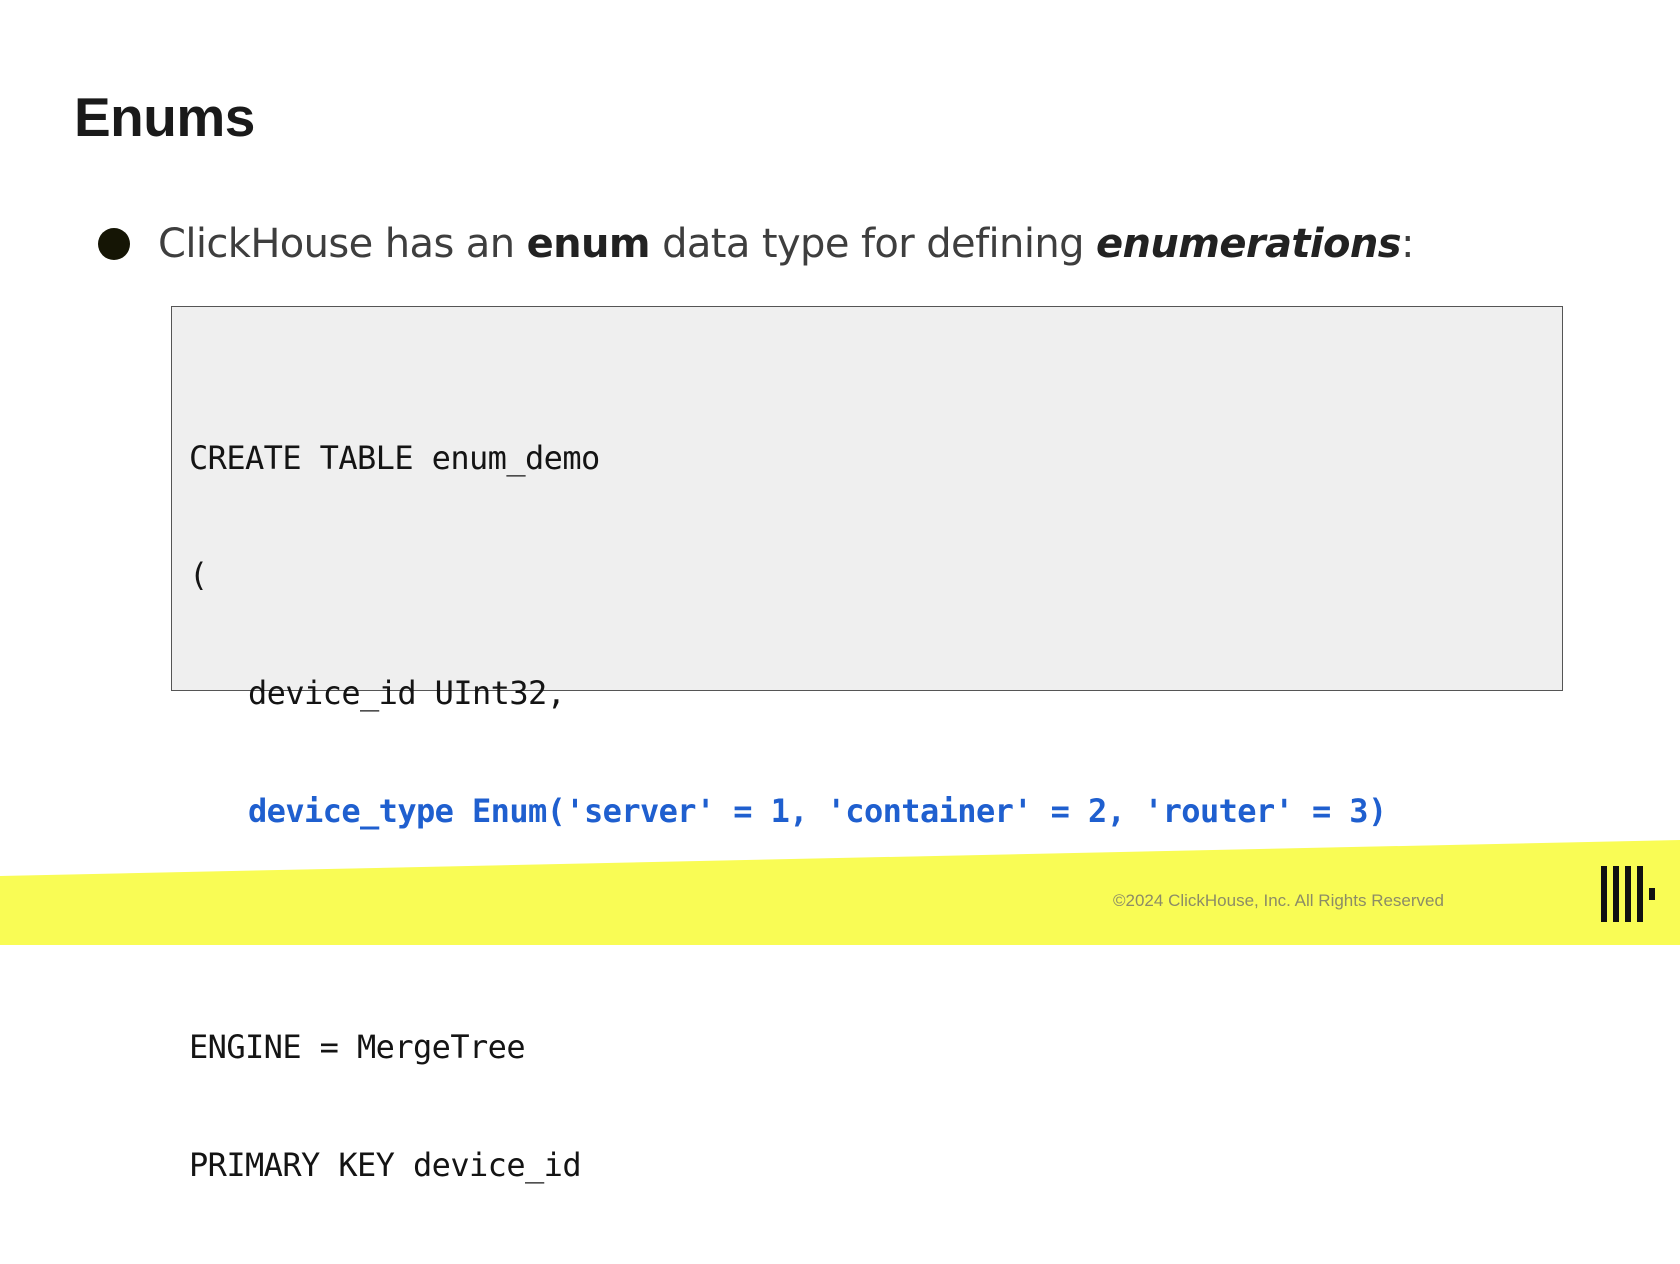 This screenshot has width=1680, height=1264. Describe the element at coordinates (407, 693) in the screenshot. I see `code-line: device_id UInt32,` at that location.